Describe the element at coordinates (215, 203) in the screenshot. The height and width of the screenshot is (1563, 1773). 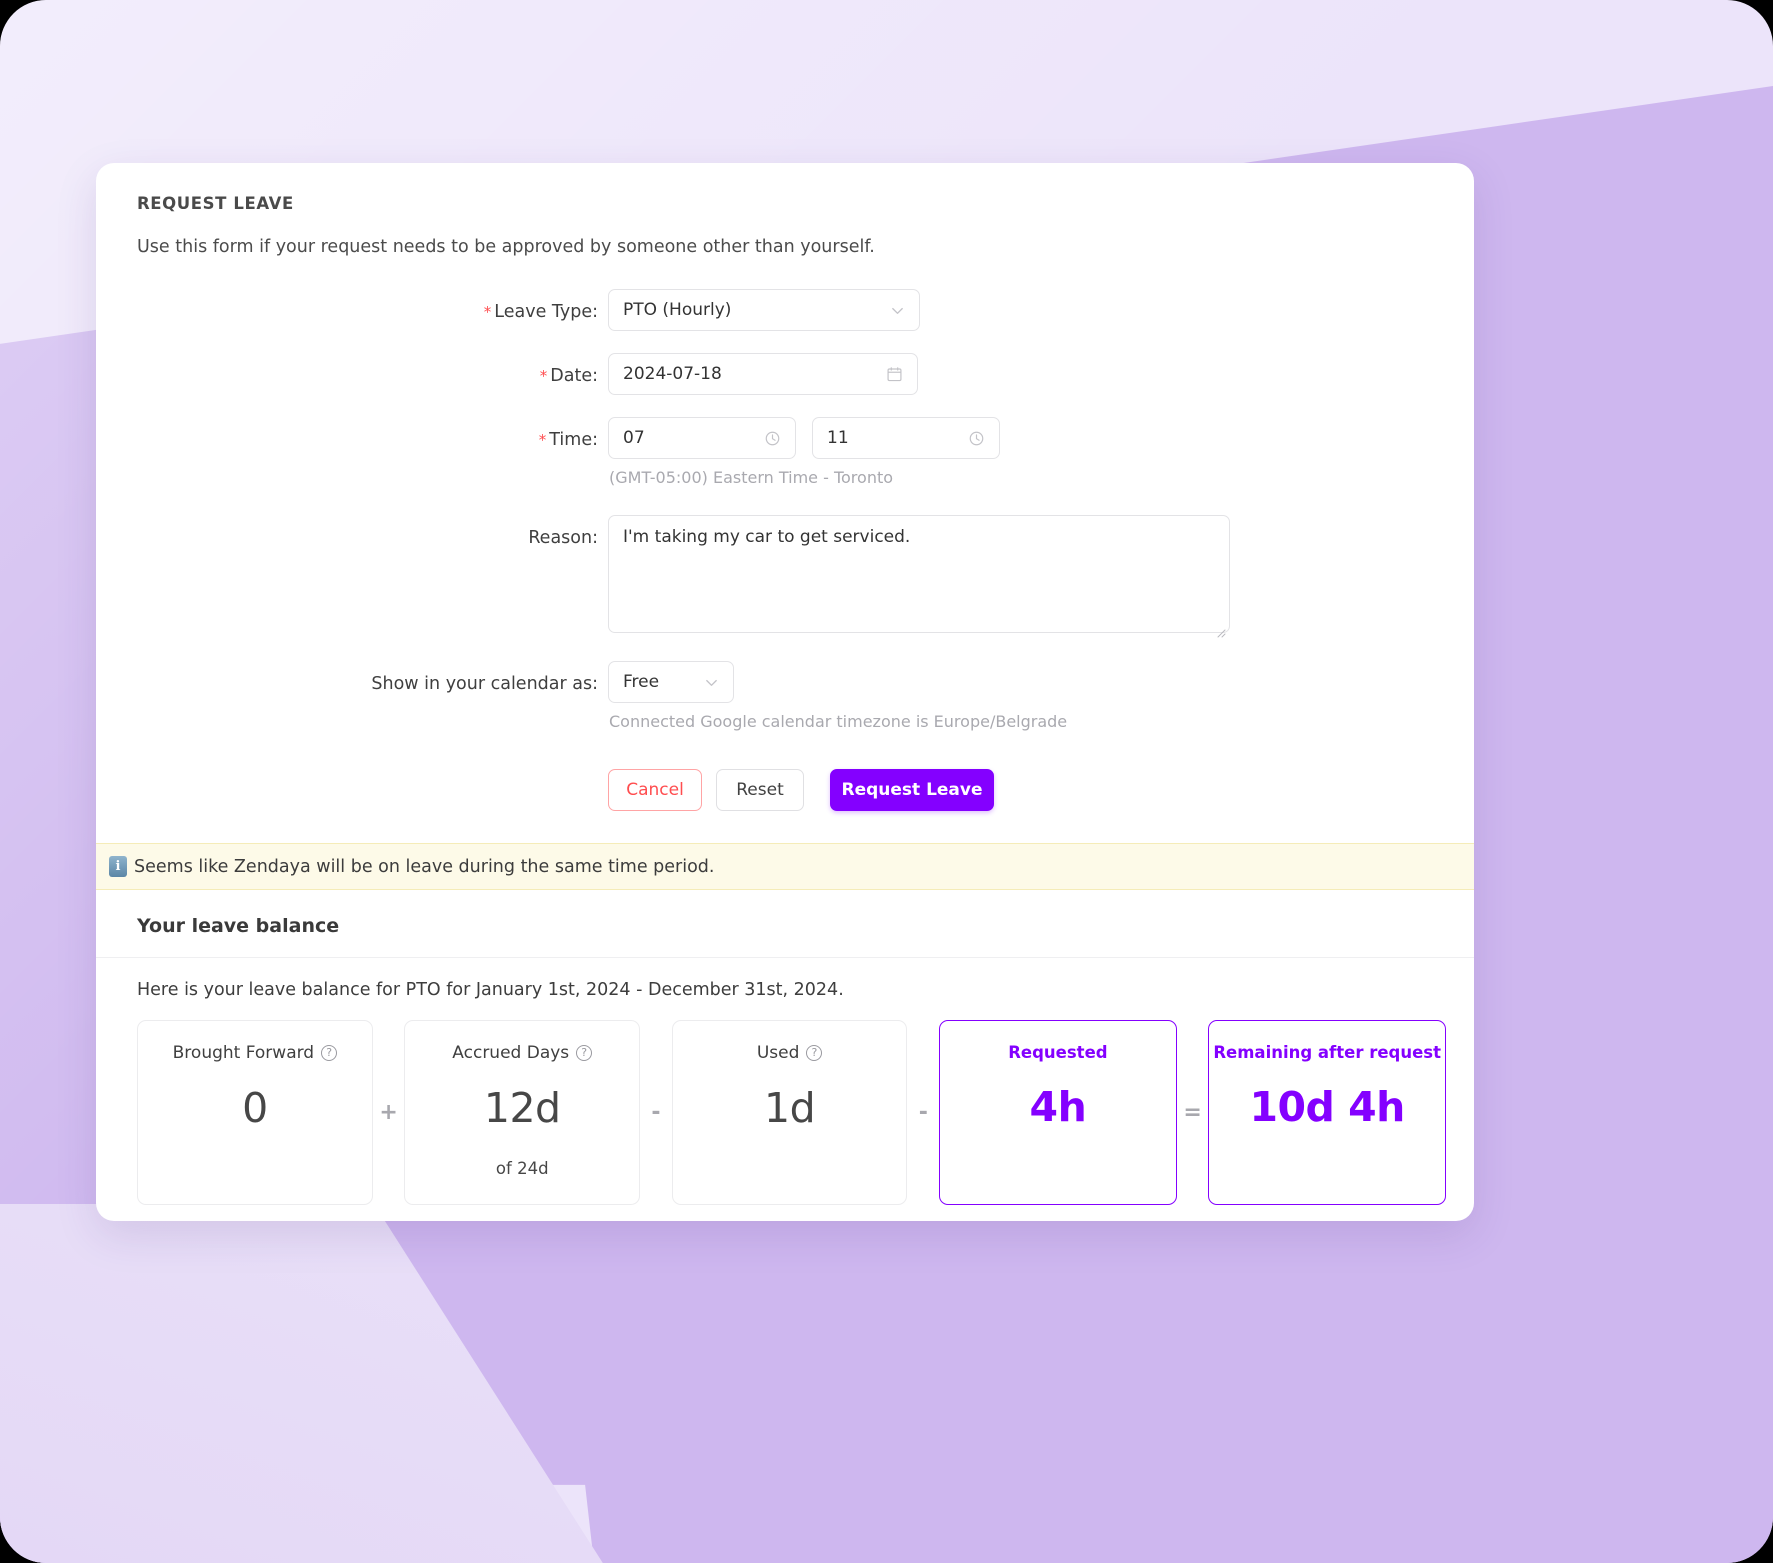
I see `page-title: REQUEST LEAVE` at that location.